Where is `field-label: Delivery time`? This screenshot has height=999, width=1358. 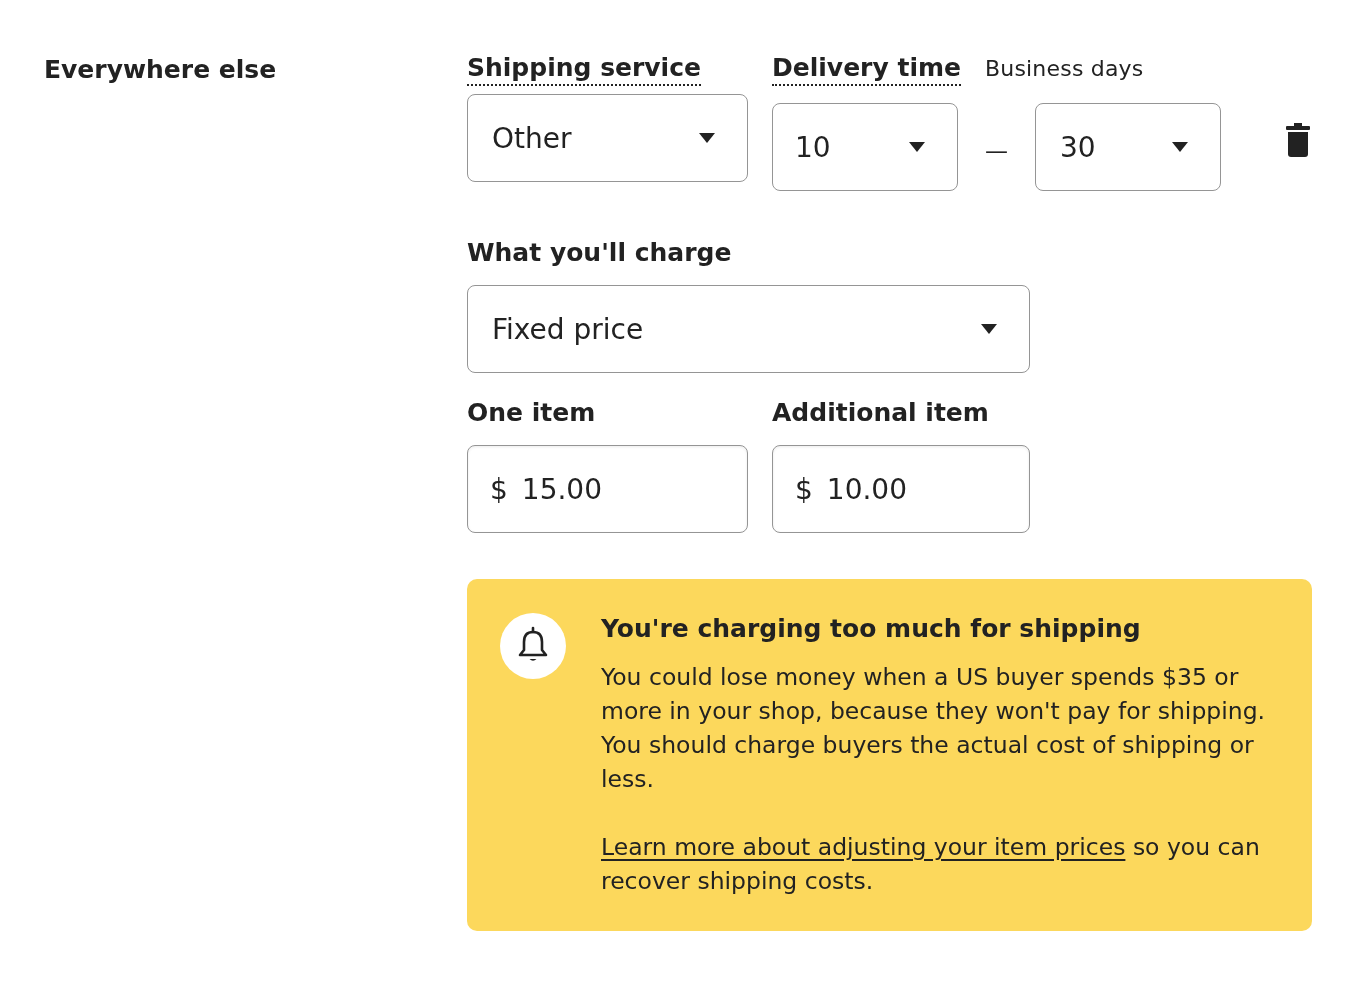 field-label: Delivery time is located at coordinates (866, 69).